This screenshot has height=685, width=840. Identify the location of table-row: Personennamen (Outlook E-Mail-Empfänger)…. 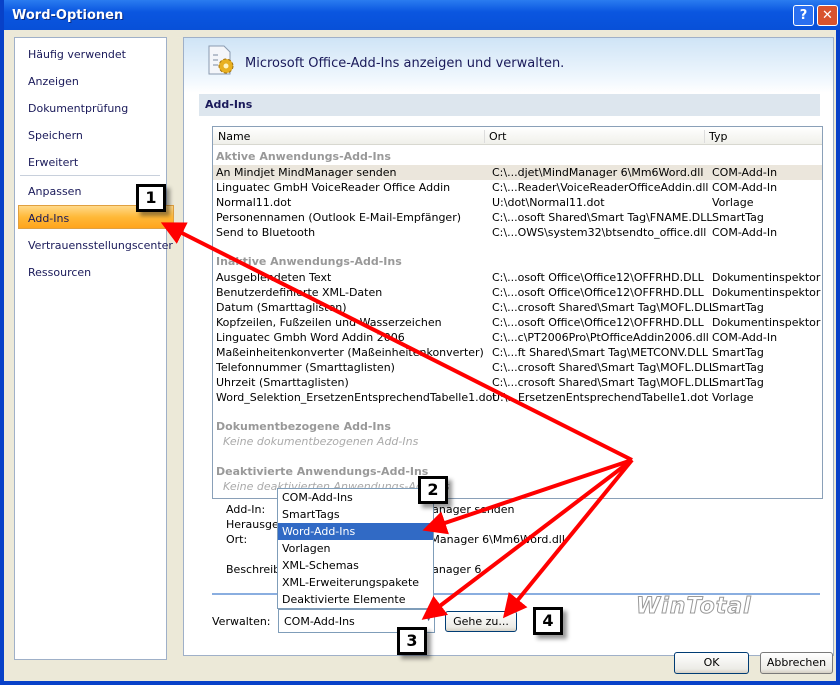
(517, 217).